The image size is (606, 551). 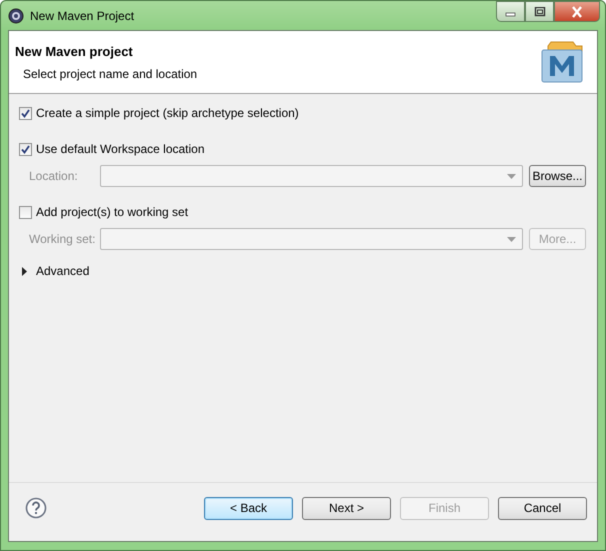 I want to click on checkbox-label: Use default Workspace location, so click(x=120, y=149).